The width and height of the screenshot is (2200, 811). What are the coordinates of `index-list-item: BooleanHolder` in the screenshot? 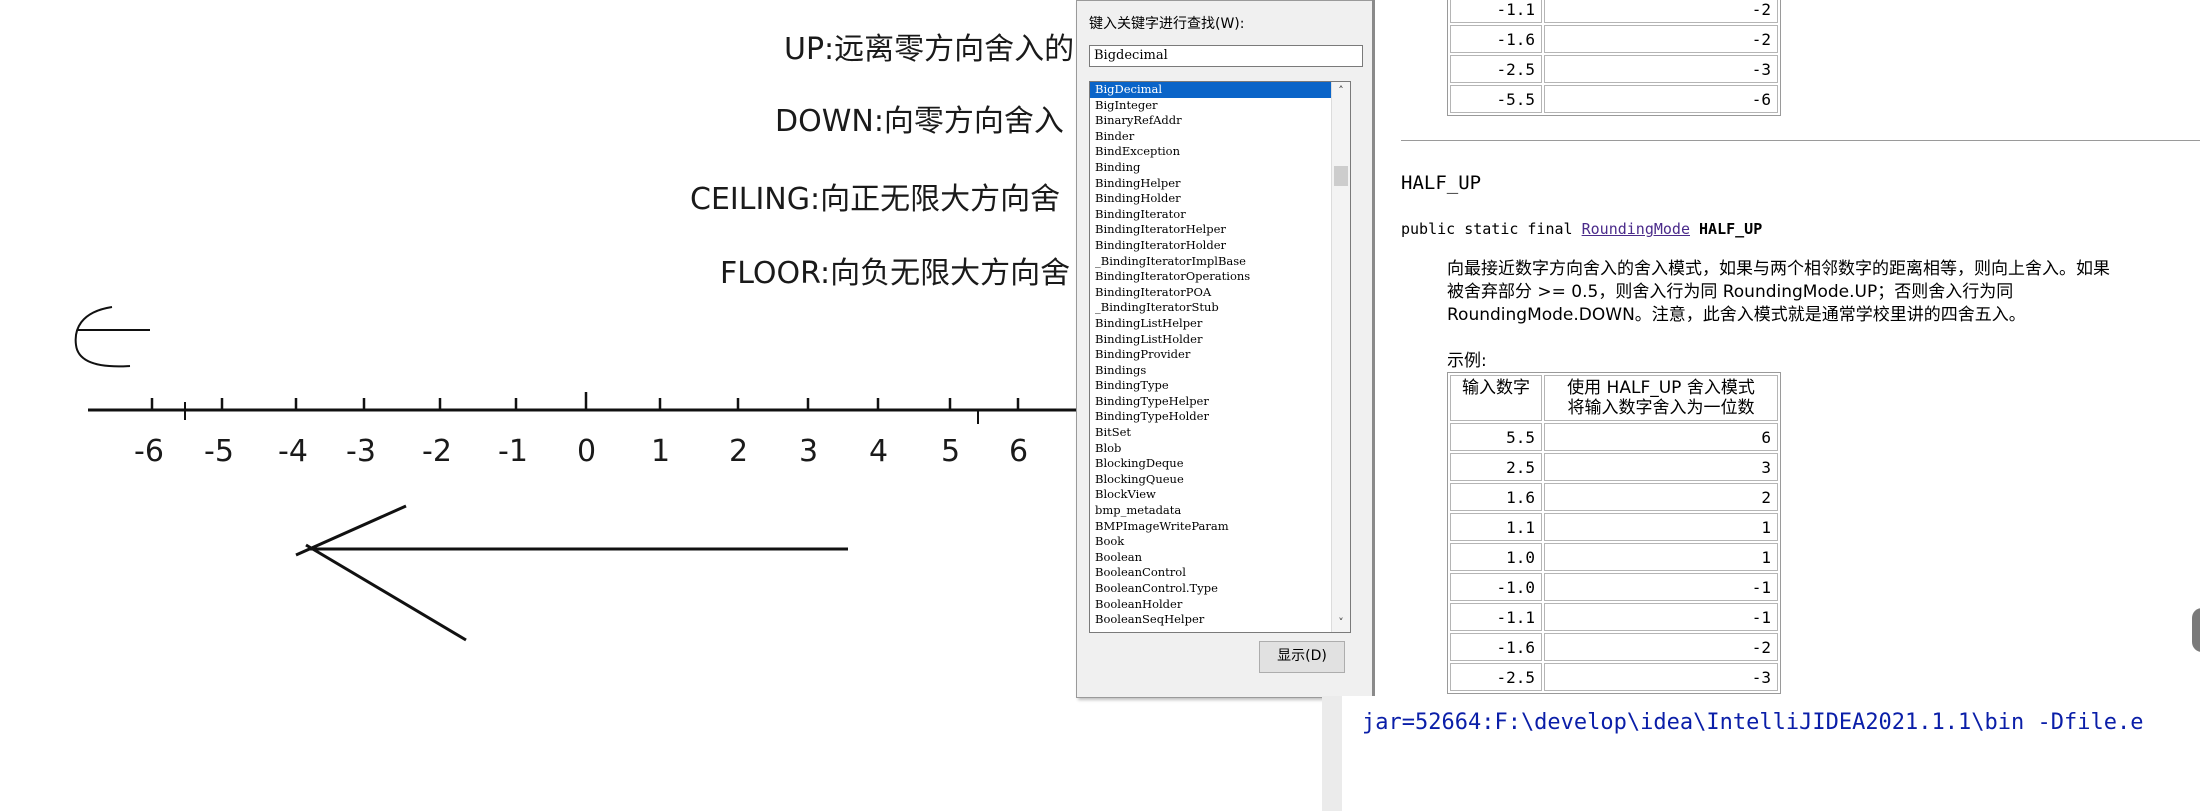 It's located at (1215, 605).